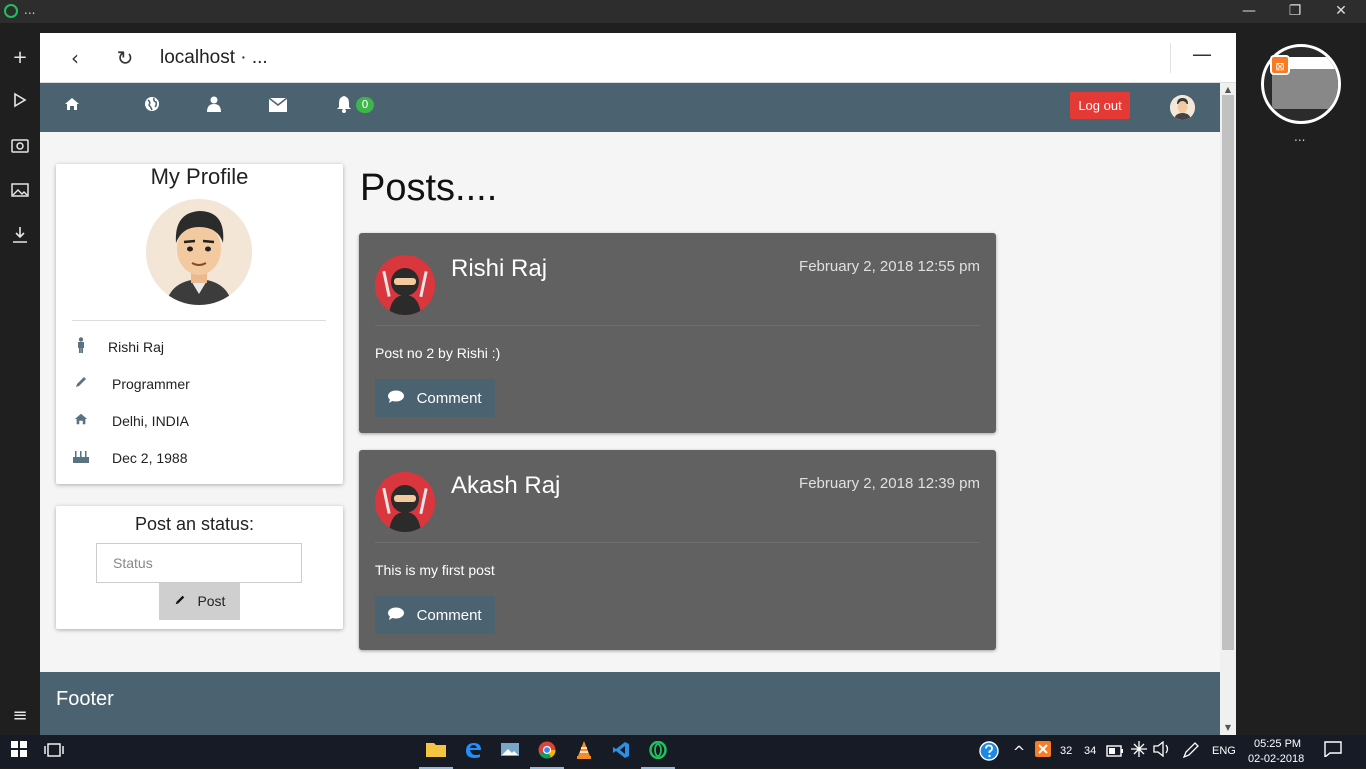  Describe the element at coordinates (1066, 751) in the screenshot. I see `tray-value-1: 32` at that location.